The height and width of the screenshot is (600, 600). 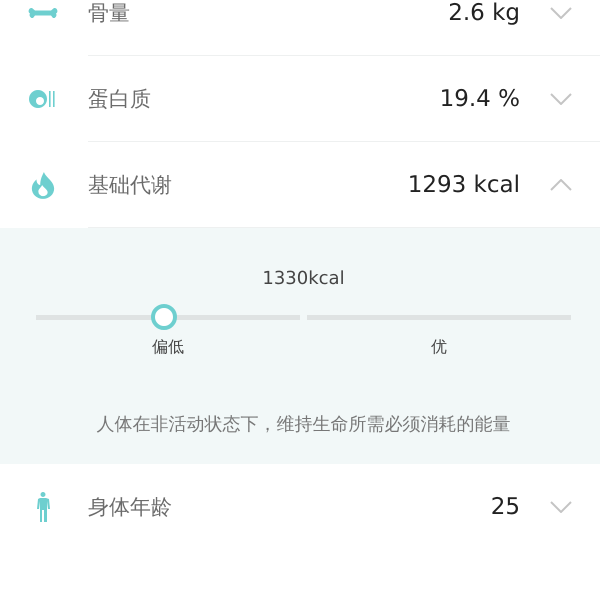 What do you see at coordinates (303, 278) in the screenshot?
I see `reading-value: 1330kcal` at bounding box center [303, 278].